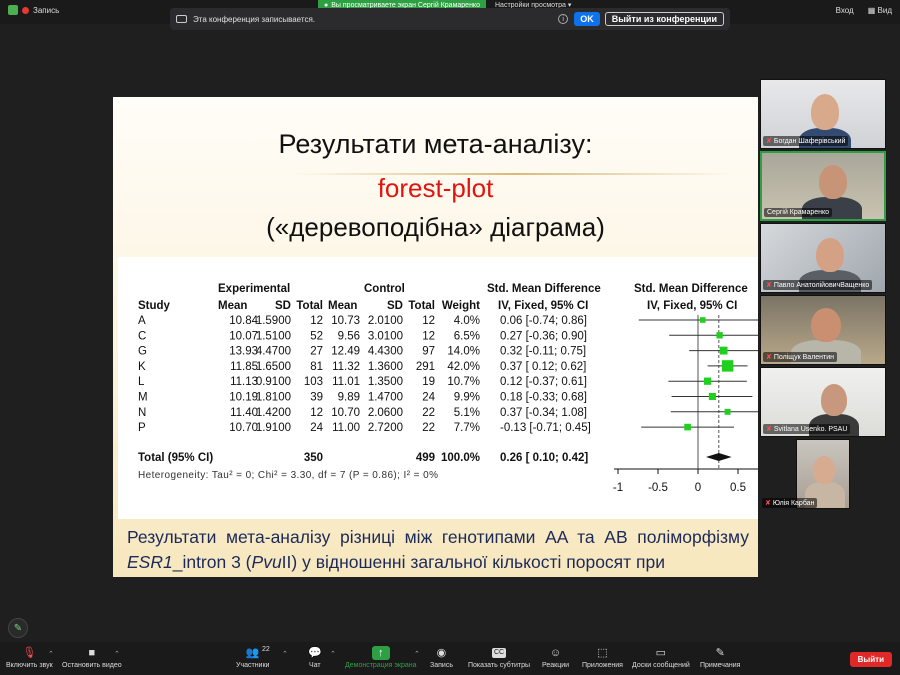 This screenshot has width=900, height=675. I want to click on control-sd: 2.0100, so click(385, 321).